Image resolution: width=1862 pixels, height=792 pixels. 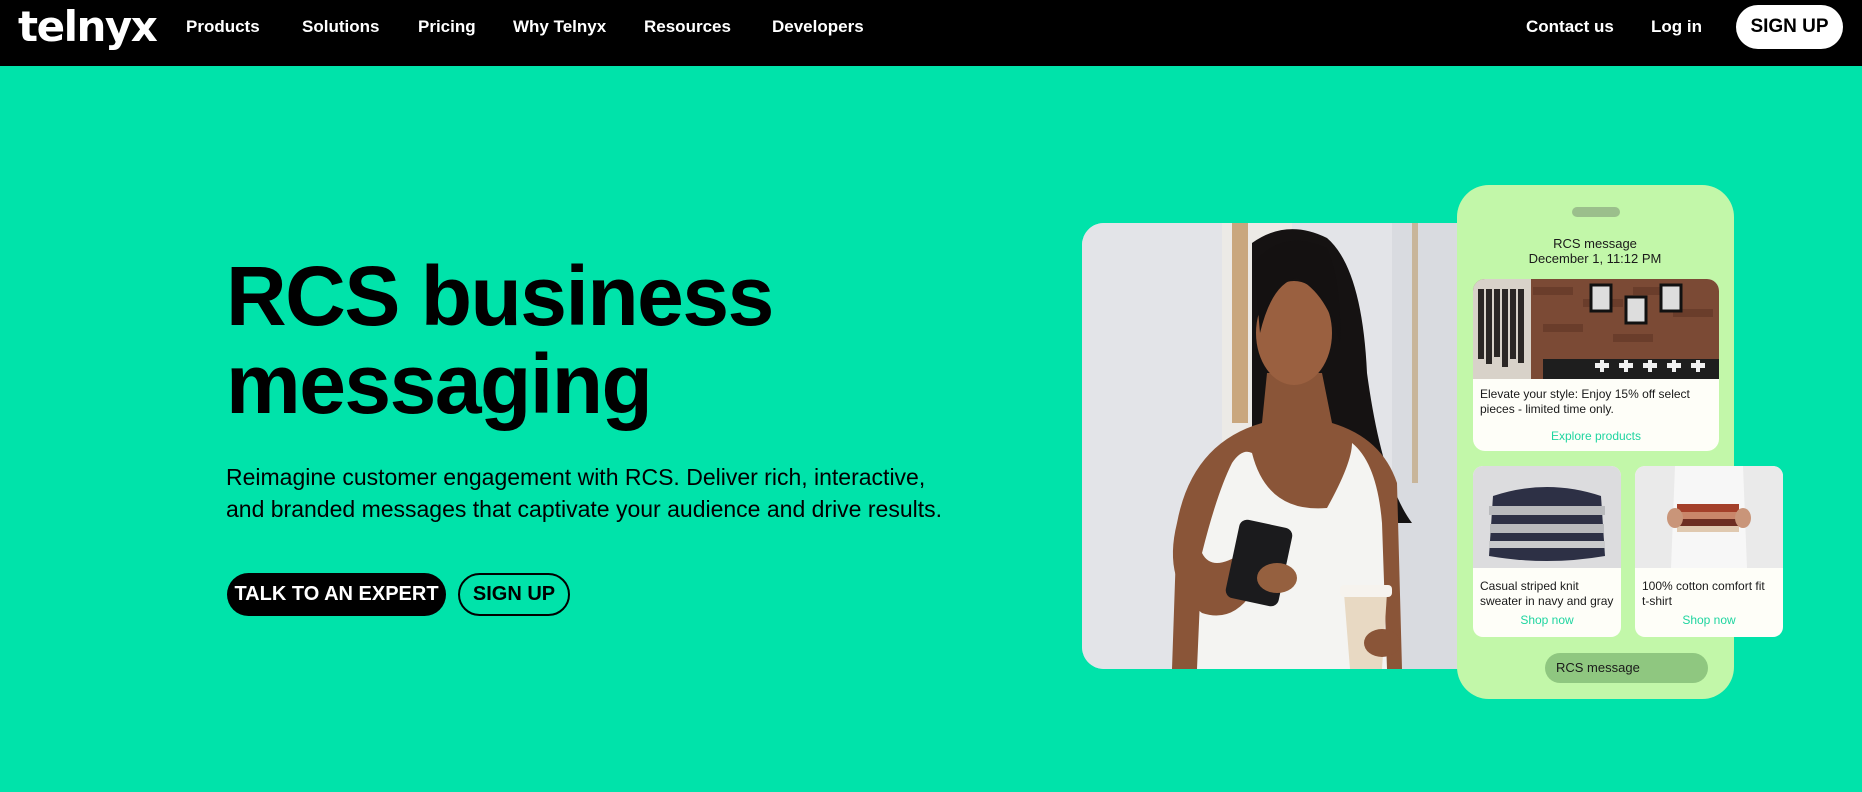 What do you see at coordinates (1547, 409) in the screenshot?
I see `promo-card-text-line-2: pieces - limited time only.` at bounding box center [1547, 409].